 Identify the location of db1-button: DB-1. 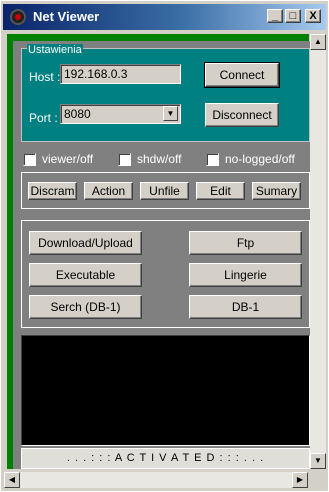
(245, 307).